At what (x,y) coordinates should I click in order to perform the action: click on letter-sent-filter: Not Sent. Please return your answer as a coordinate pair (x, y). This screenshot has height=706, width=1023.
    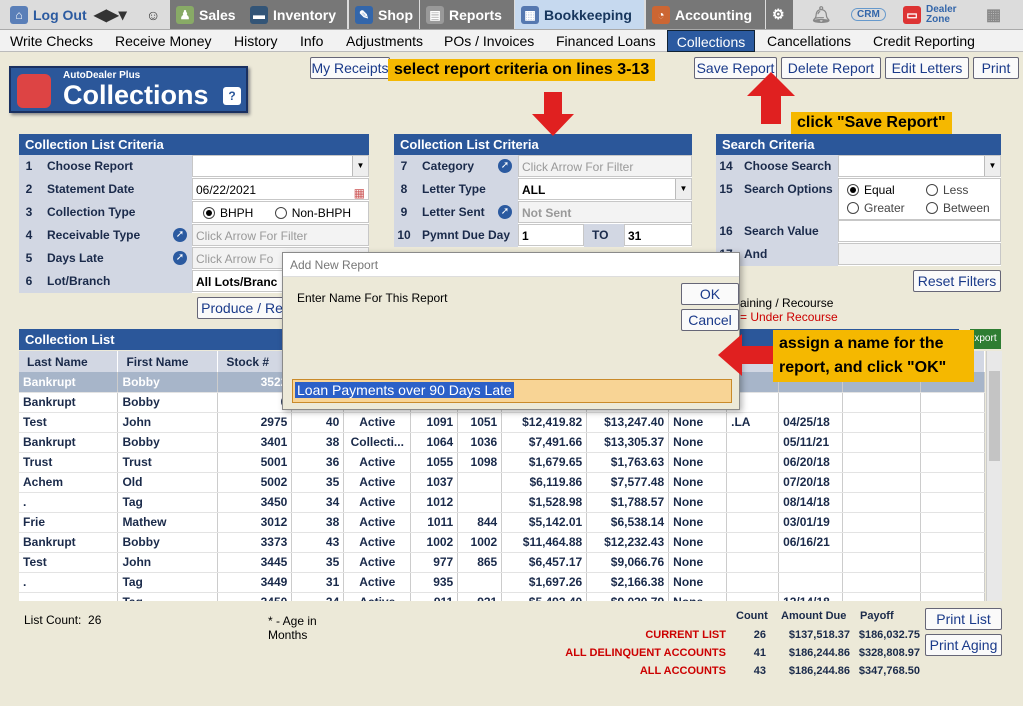
    Looking at the image, I should click on (605, 212).